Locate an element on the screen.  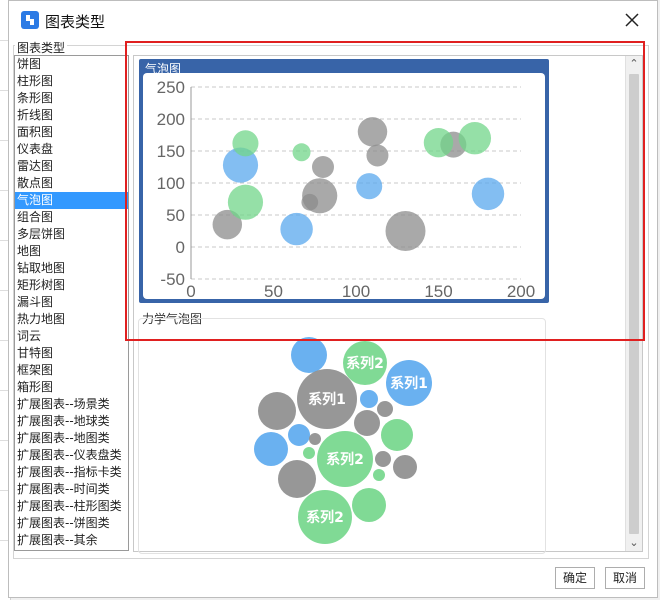
chart-type-item: 扩展图表--时间类 is located at coordinates (71, 489).